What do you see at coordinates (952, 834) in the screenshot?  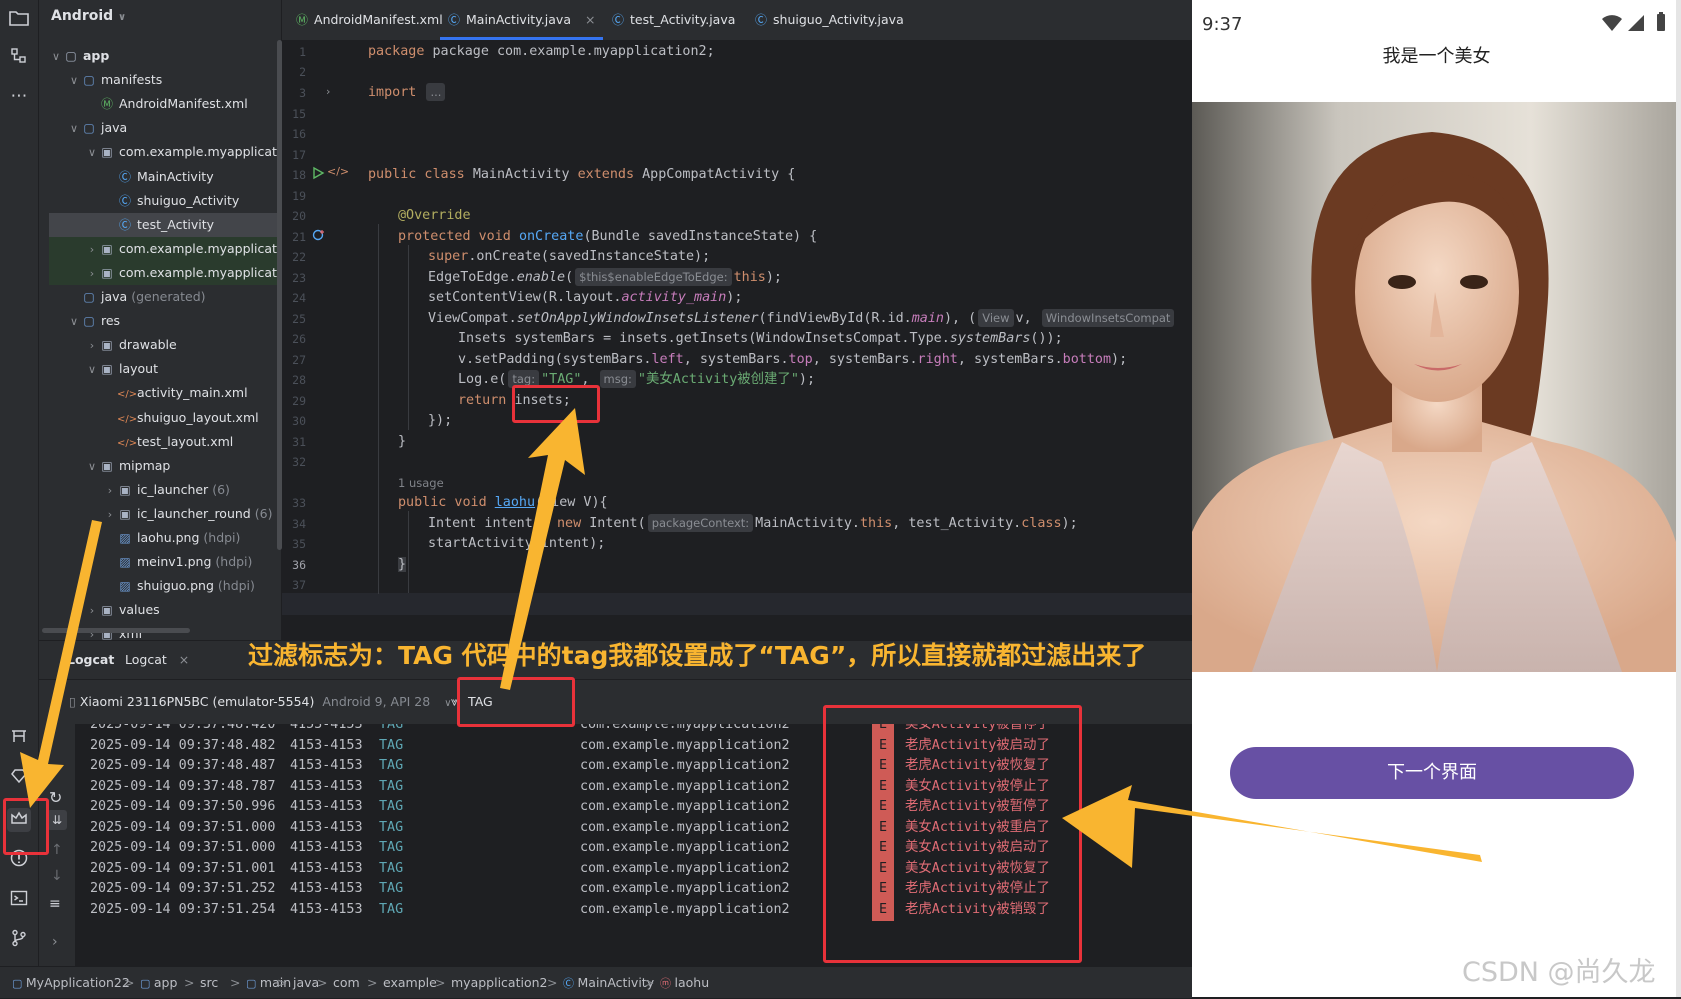 I see `log-messages-highlight-box` at bounding box center [952, 834].